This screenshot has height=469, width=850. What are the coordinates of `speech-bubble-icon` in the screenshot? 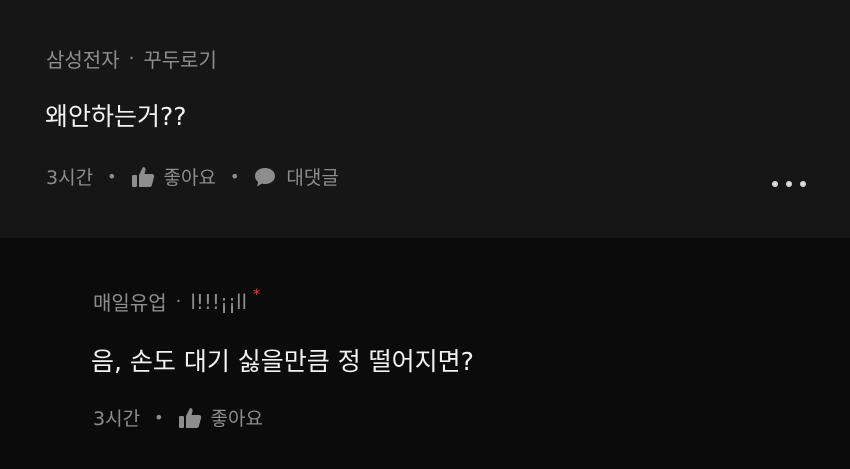 It's located at (265, 176).